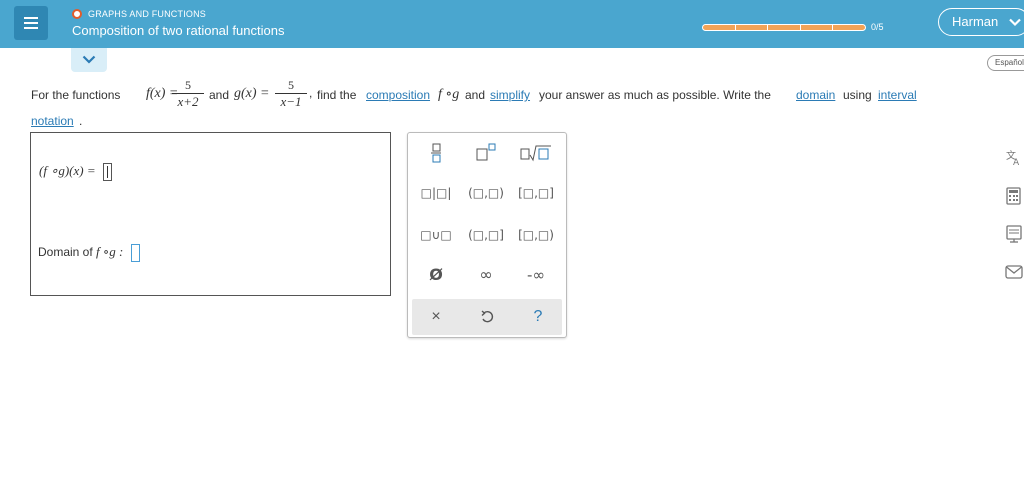 Image resolution: width=1024 pixels, height=488 pixels. I want to click on g-definition-lhs: g(x) =, so click(252, 93).